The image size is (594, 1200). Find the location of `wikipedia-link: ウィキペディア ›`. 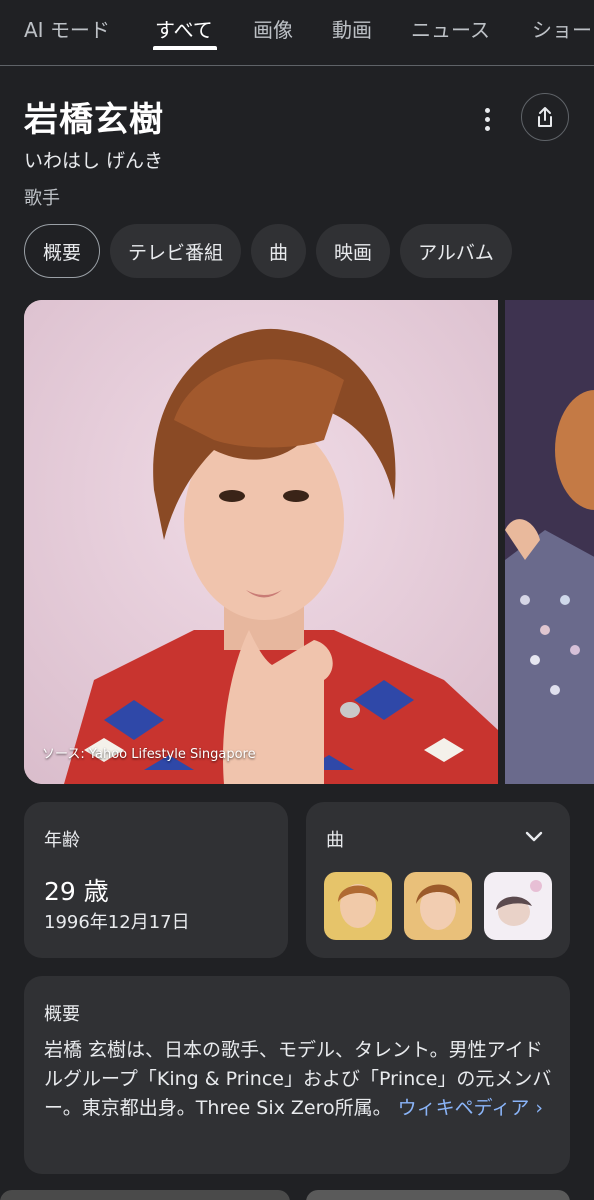

wikipedia-link: ウィキペディア › is located at coordinates (470, 1108).